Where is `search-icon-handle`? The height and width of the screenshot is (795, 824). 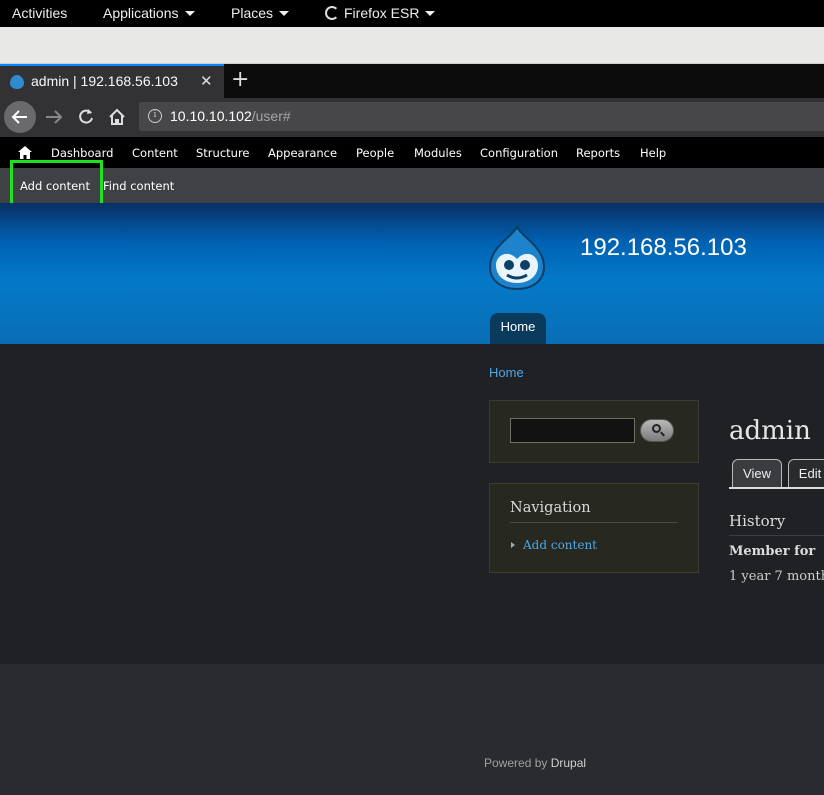 search-icon-handle is located at coordinates (662, 434).